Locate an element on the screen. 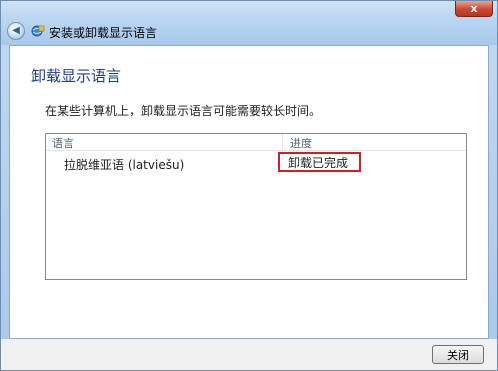 The width and height of the screenshot is (498, 371). status-cell: 卸载已完成 is located at coordinates (319, 162).